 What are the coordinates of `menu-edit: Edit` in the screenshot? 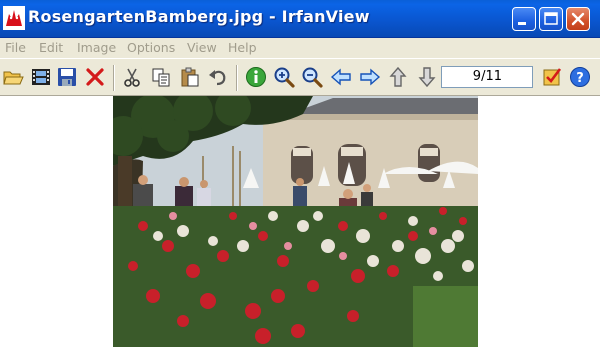 It's located at (51, 47).